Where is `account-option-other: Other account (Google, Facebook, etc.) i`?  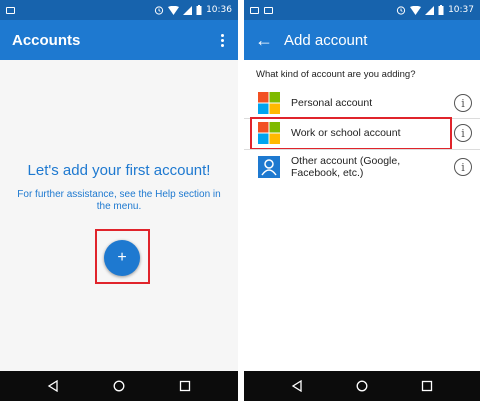 account-option-other: Other account (Google, Facebook, etc.) i is located at coordinates (362, 167).